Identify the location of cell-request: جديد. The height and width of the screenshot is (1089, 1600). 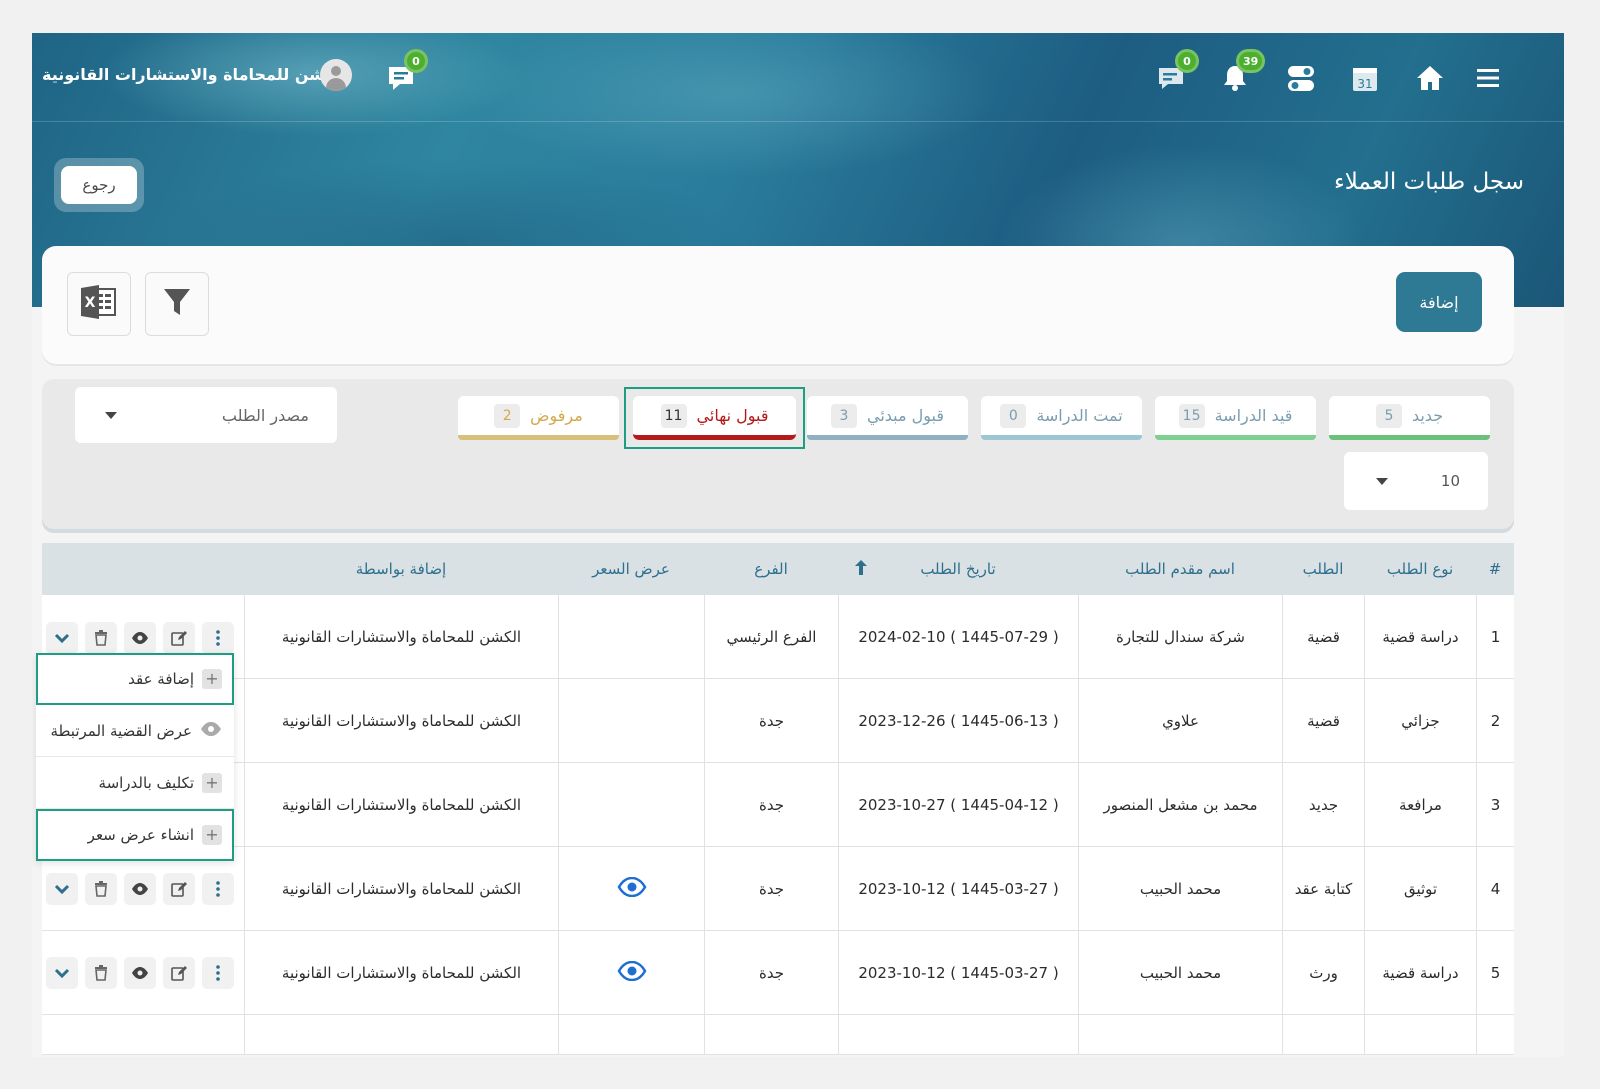
(1323, 804).